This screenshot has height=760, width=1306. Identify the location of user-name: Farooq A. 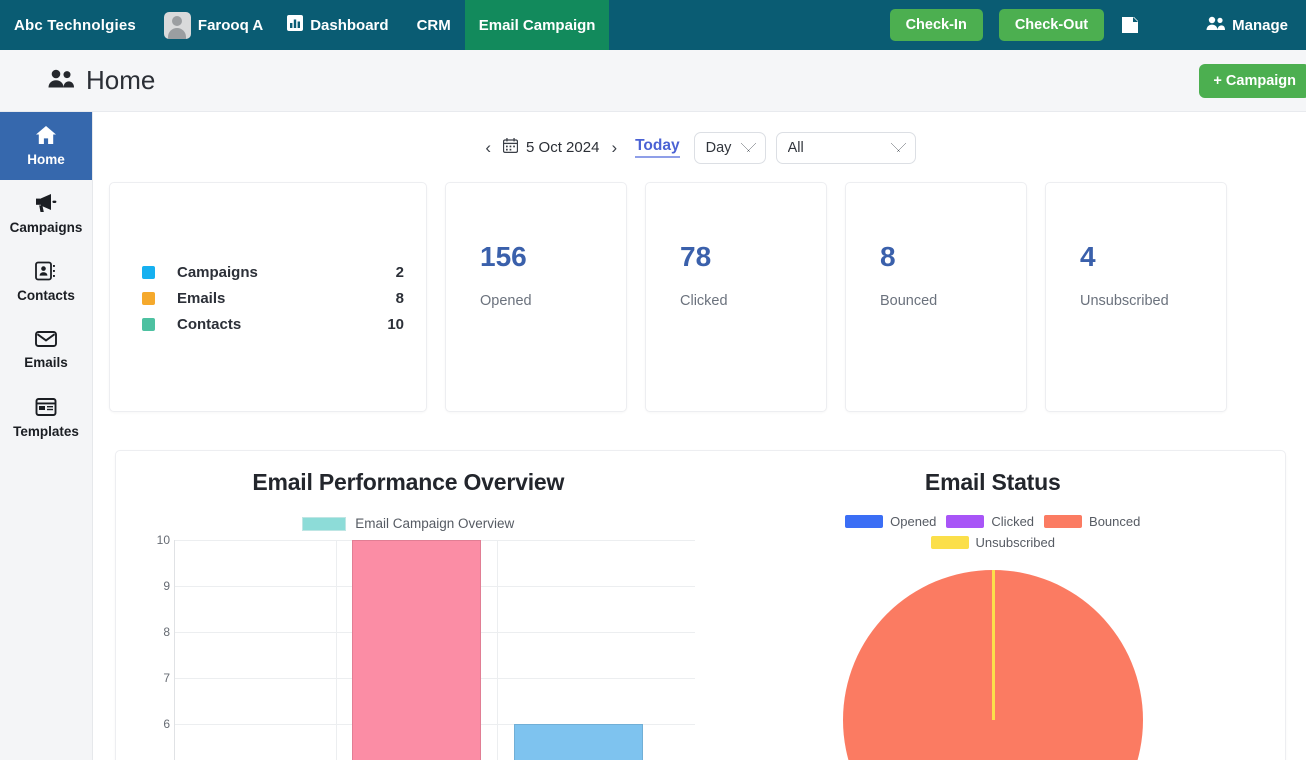
(230, 25).